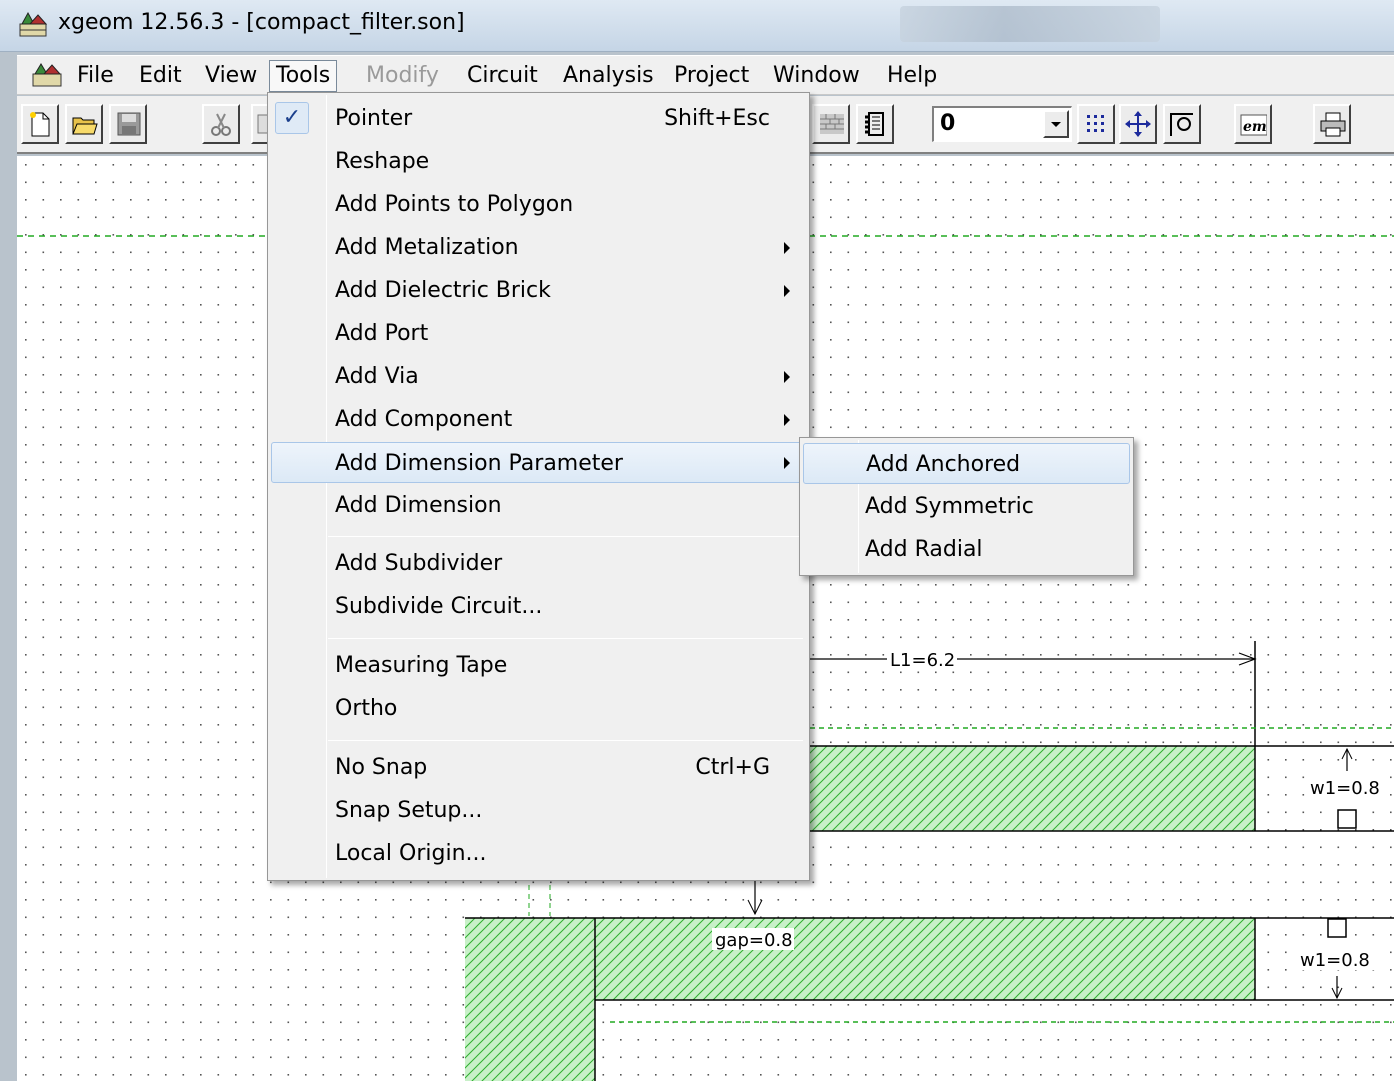 The width and height of the screenshot is (1394, 1081). What do you see at coordinates (538, 665) in the screenshot?
I see `menu-item-measuring-tape: Measuring Tape` at bounding box center [538, 665].